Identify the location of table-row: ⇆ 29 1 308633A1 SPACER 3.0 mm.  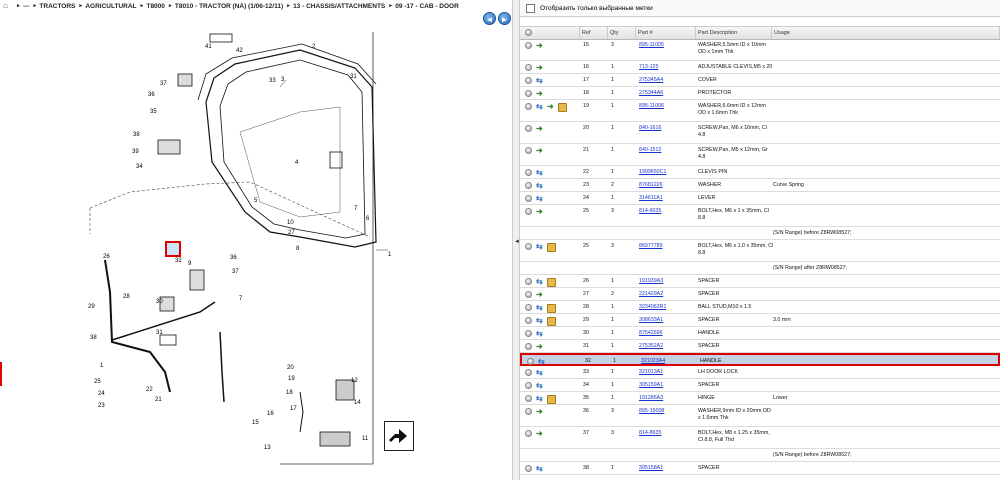
(760, 320).